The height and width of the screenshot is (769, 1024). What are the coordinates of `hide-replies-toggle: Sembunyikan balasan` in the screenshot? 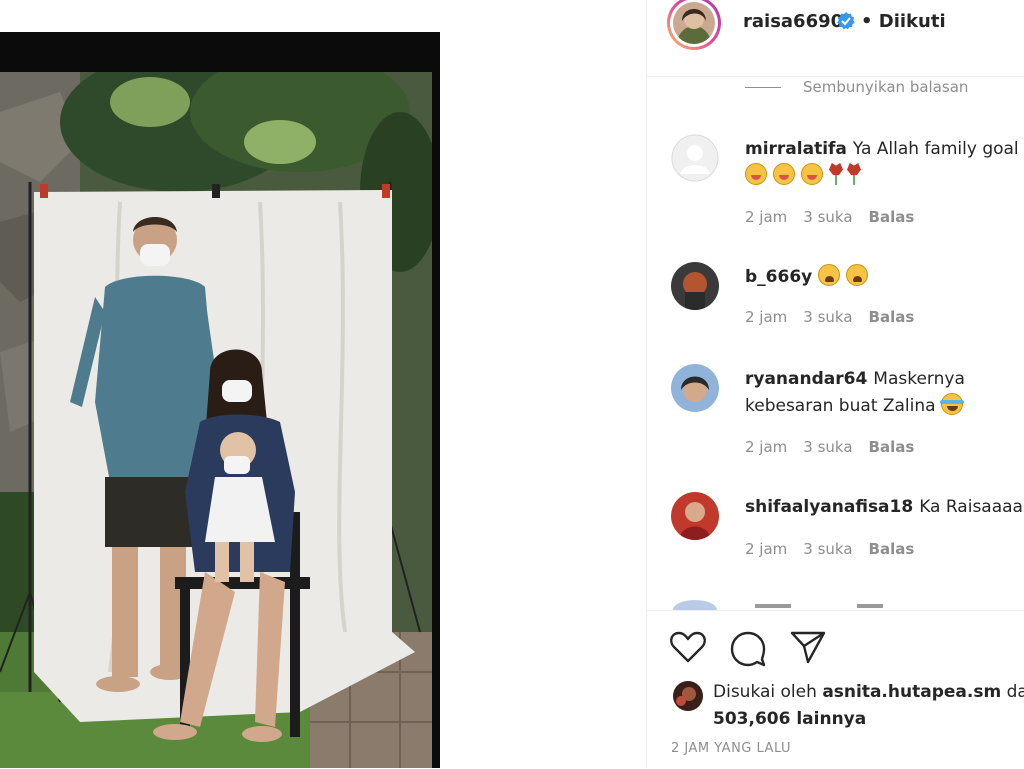 It's located at (856, 87).